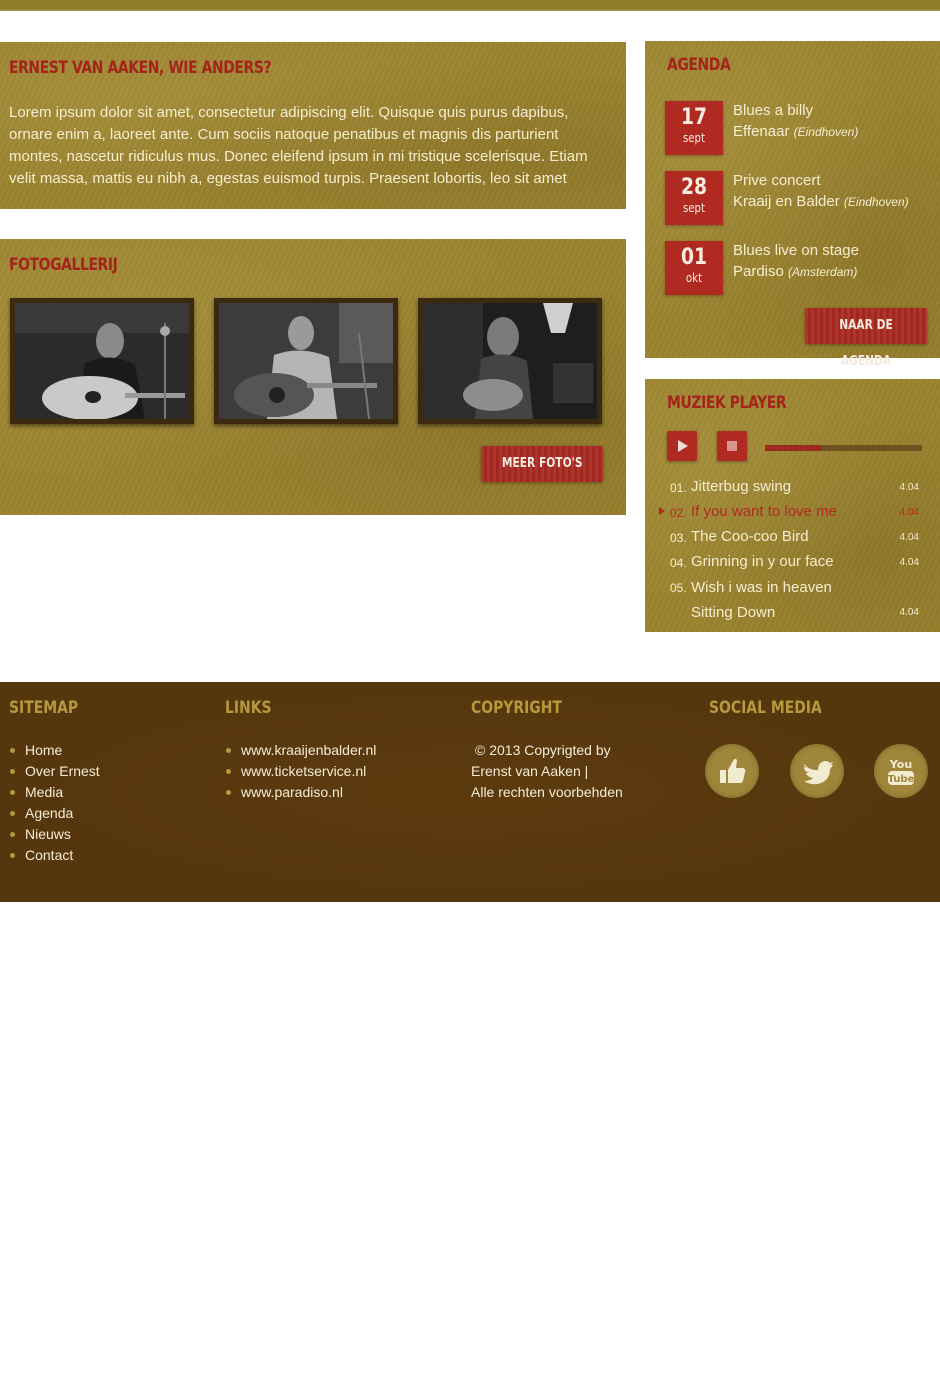 This screenshot has height=1396, width=940. I want to click on event-day: 17, so click(694, 117).